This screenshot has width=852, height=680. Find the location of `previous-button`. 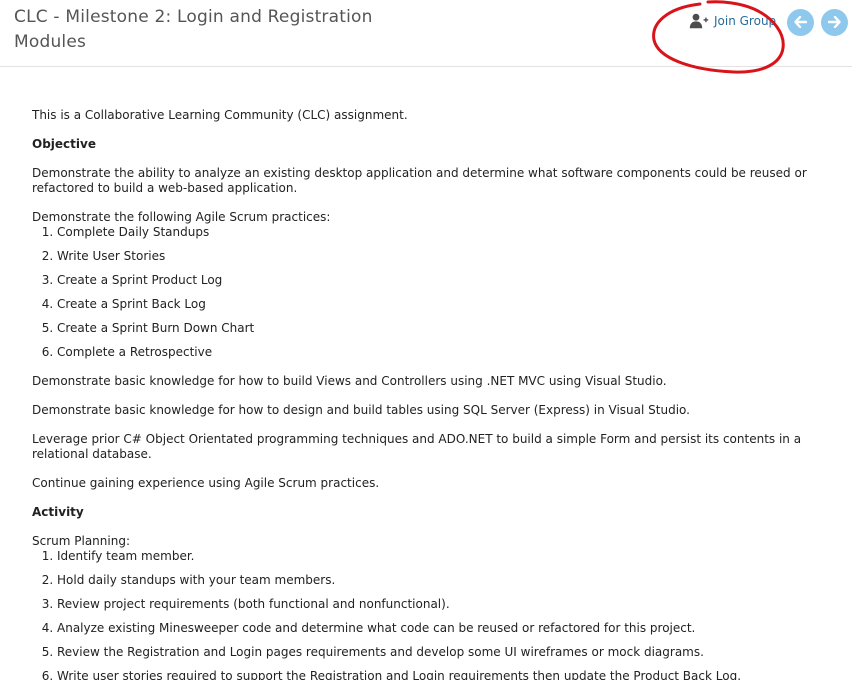

previous-button is located at coordinates (800, 22).